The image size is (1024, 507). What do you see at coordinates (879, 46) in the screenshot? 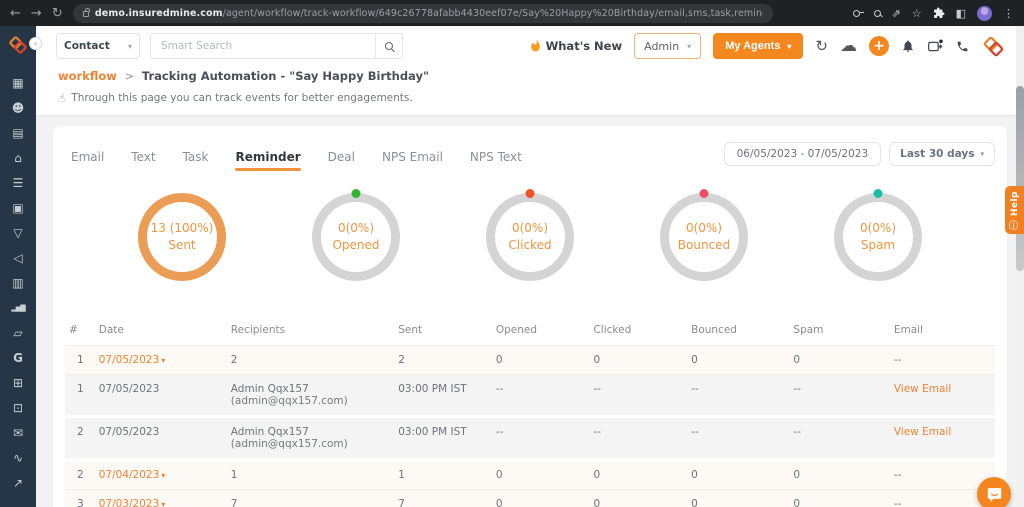
I see `add-new-button: +` at bounding box center [879, 46].